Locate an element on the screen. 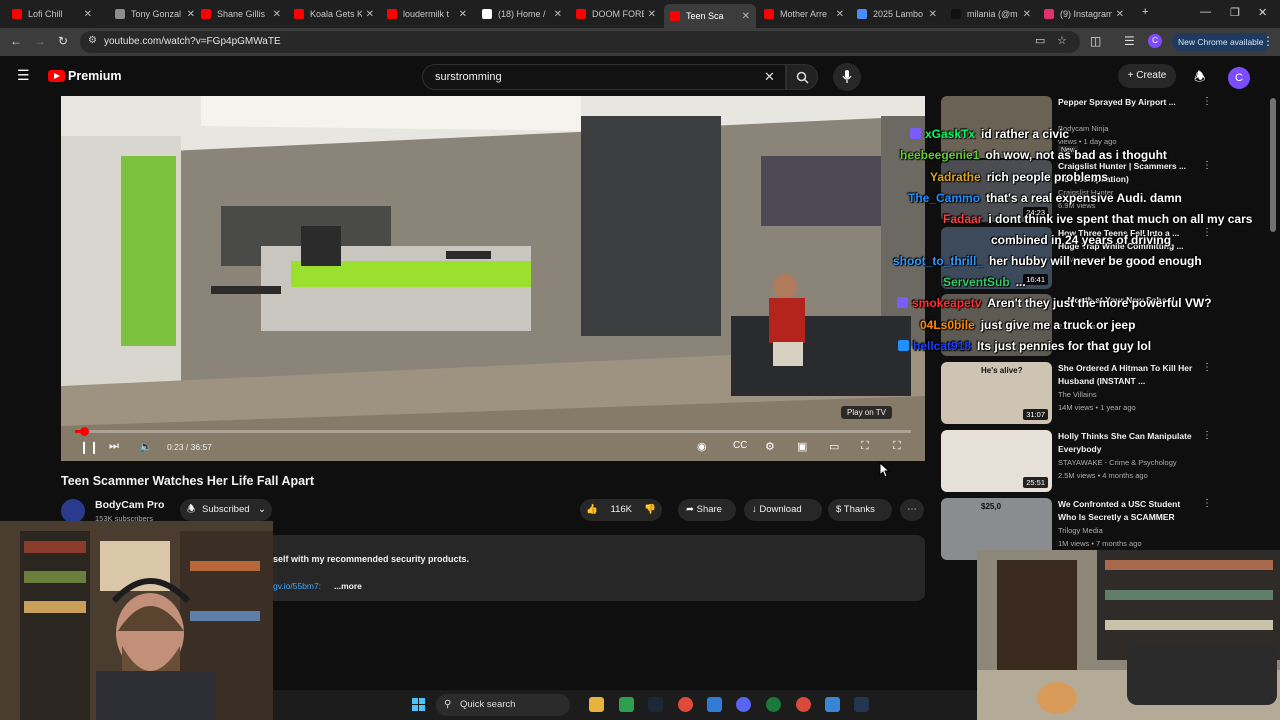 The image size is (1280, 720). extensions-icon: ◫ is located at coordinates (1095, 41).